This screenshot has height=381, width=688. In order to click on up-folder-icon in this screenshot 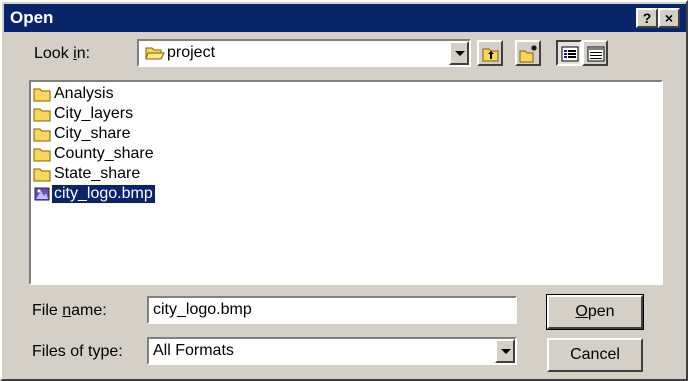, I will do `click(490, 55)`.